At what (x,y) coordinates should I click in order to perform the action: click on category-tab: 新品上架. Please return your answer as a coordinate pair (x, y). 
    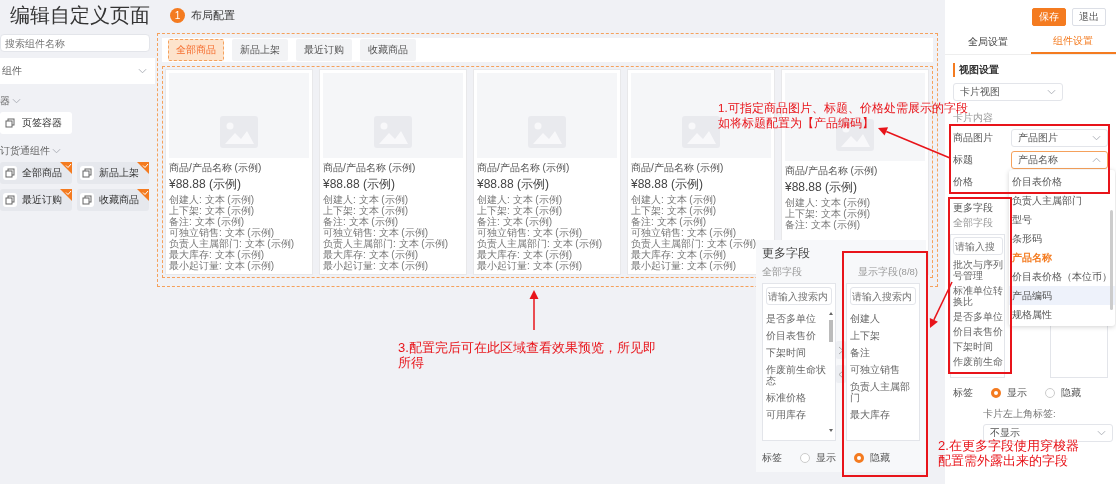
    Looking at the image, I should click on (260, 50).